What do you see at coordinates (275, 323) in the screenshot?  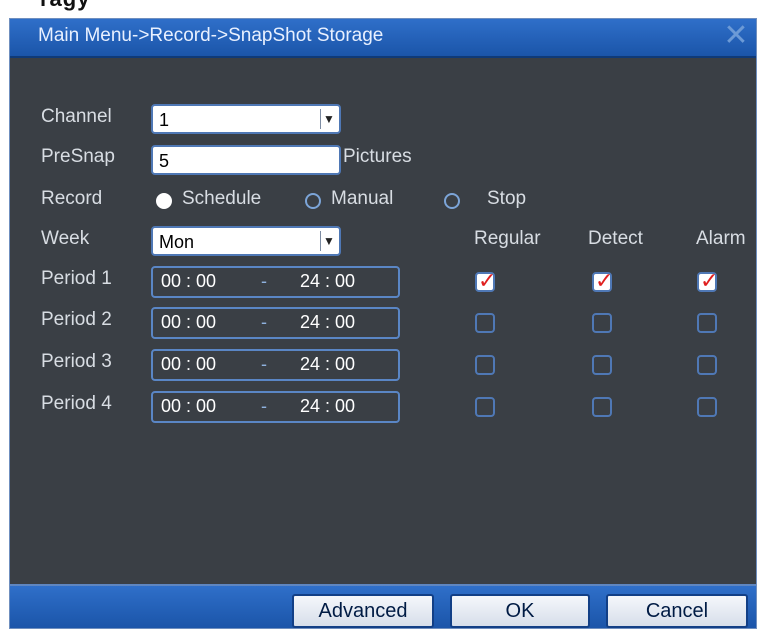 I see `period-2-time-range: 00 : 00 - 24 : 00` at bounding box center [275, 323].